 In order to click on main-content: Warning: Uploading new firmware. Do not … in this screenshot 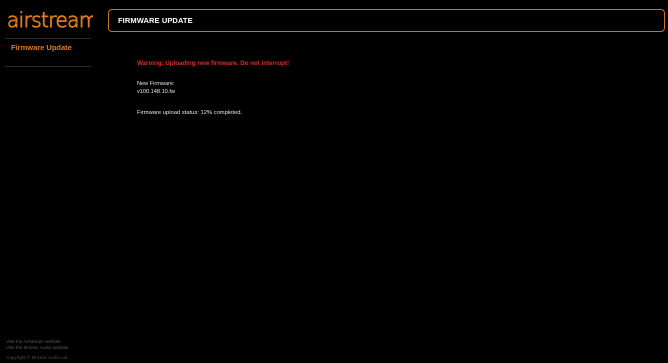, I will do `click(387, 88)`.